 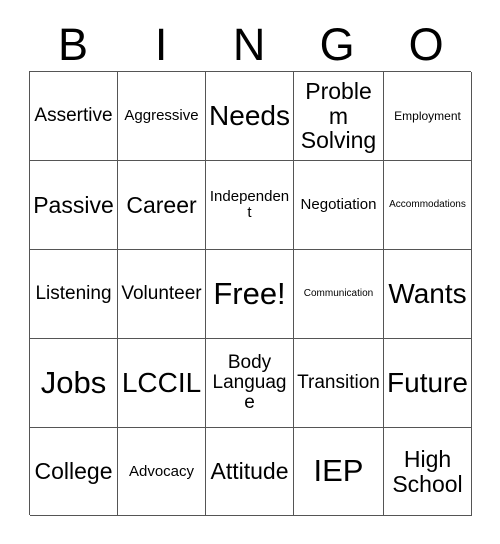 I want to click on bingo-cell-label: Body Language, so click(x=249, y=382).